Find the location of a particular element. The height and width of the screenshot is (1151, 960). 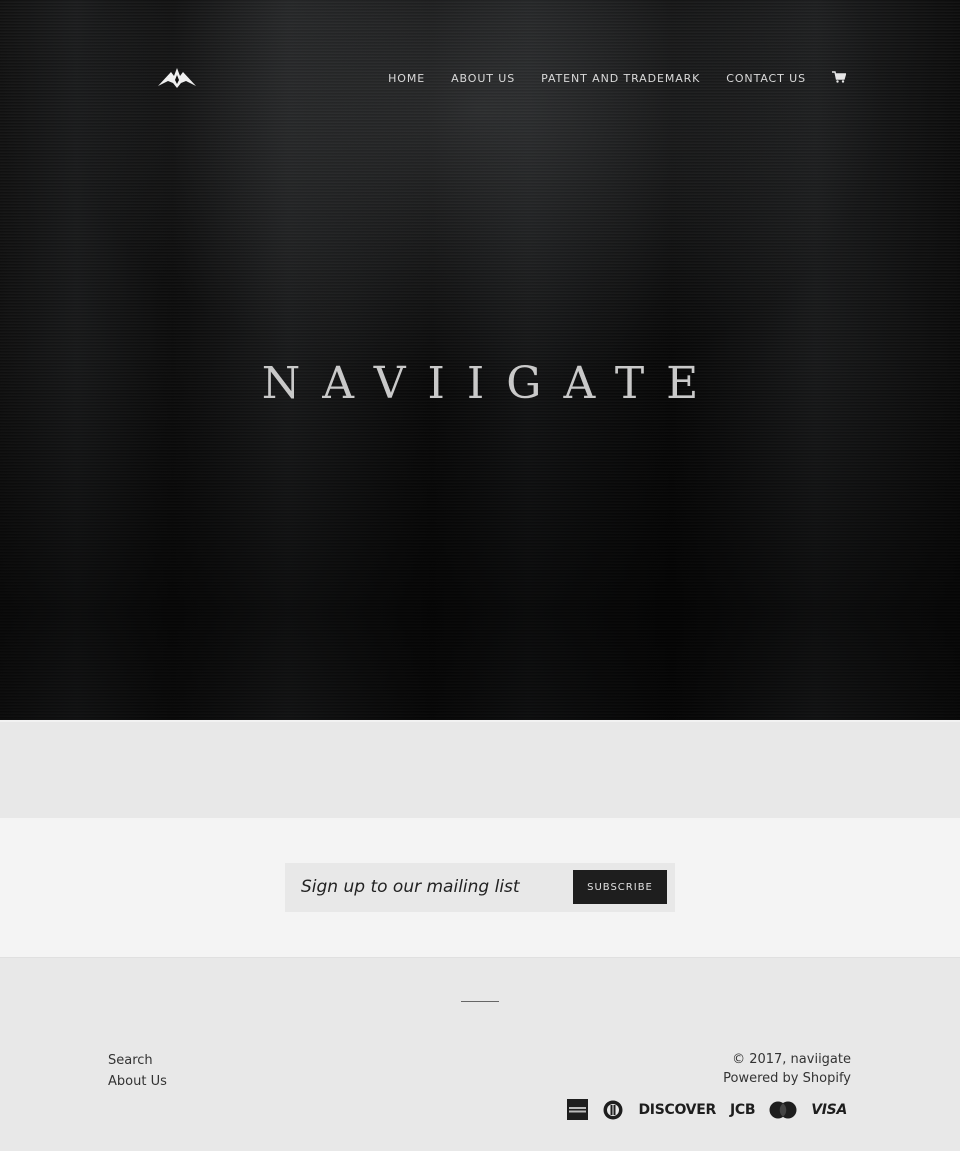

newsletter-section: Subscribe is located at coordinates (480, 887).